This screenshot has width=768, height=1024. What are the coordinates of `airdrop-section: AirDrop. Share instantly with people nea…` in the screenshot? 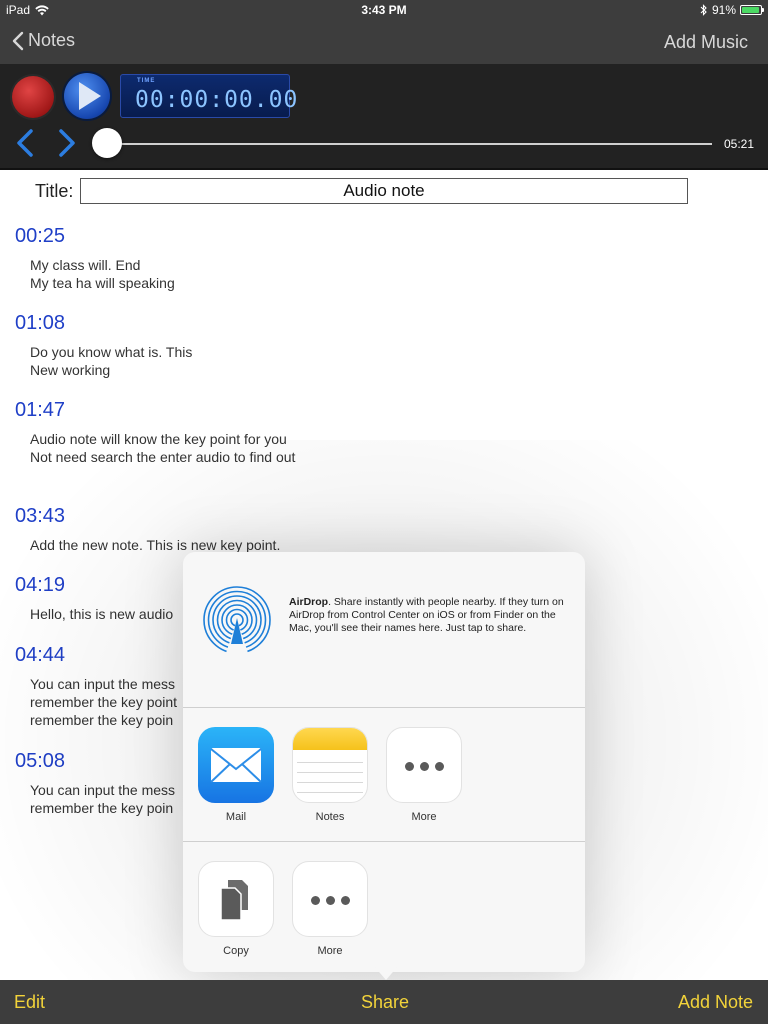 It's located at (384, 630).